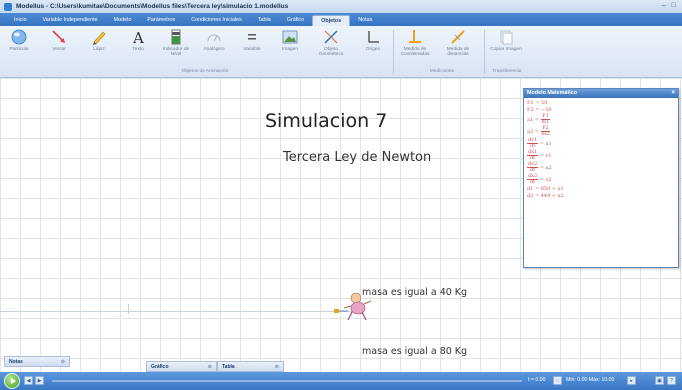 This screenshot has width=682, height=390. Describe the element at coordinates (287, 381) in the screenshot. I see `time-slider` at that location.